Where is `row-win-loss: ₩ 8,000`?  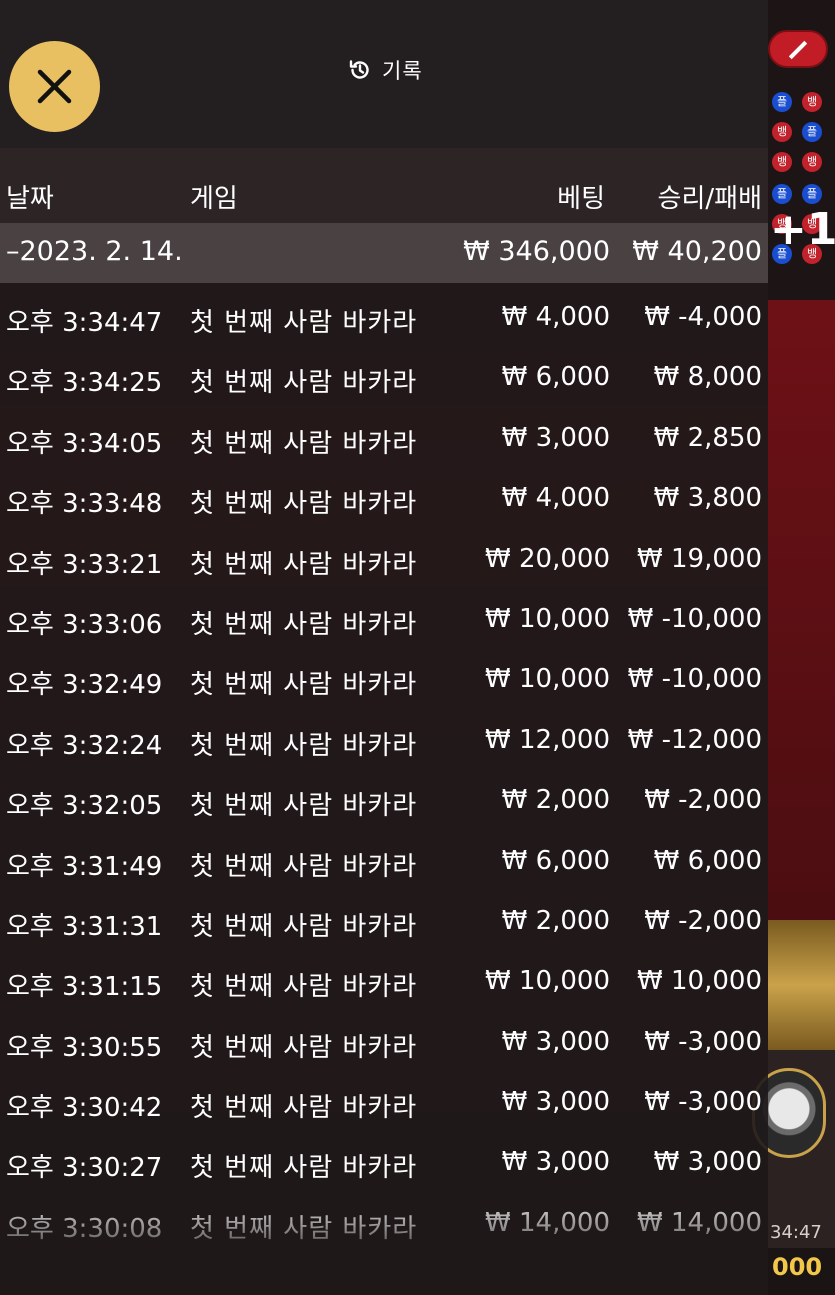 row-win-loss: ₩ 8,000 is located at coordinates (707, 377).